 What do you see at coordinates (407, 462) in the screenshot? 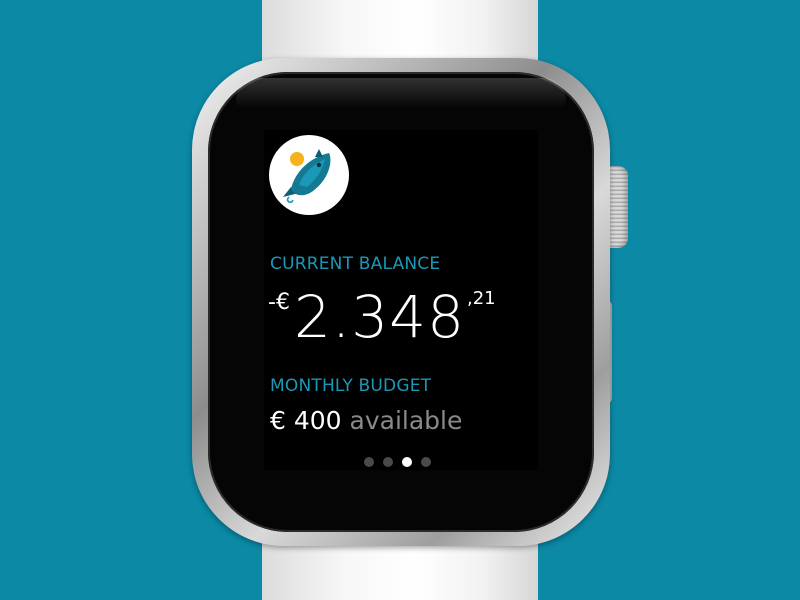
I see `page-dot-3-active` at bounding box center [407, 462].